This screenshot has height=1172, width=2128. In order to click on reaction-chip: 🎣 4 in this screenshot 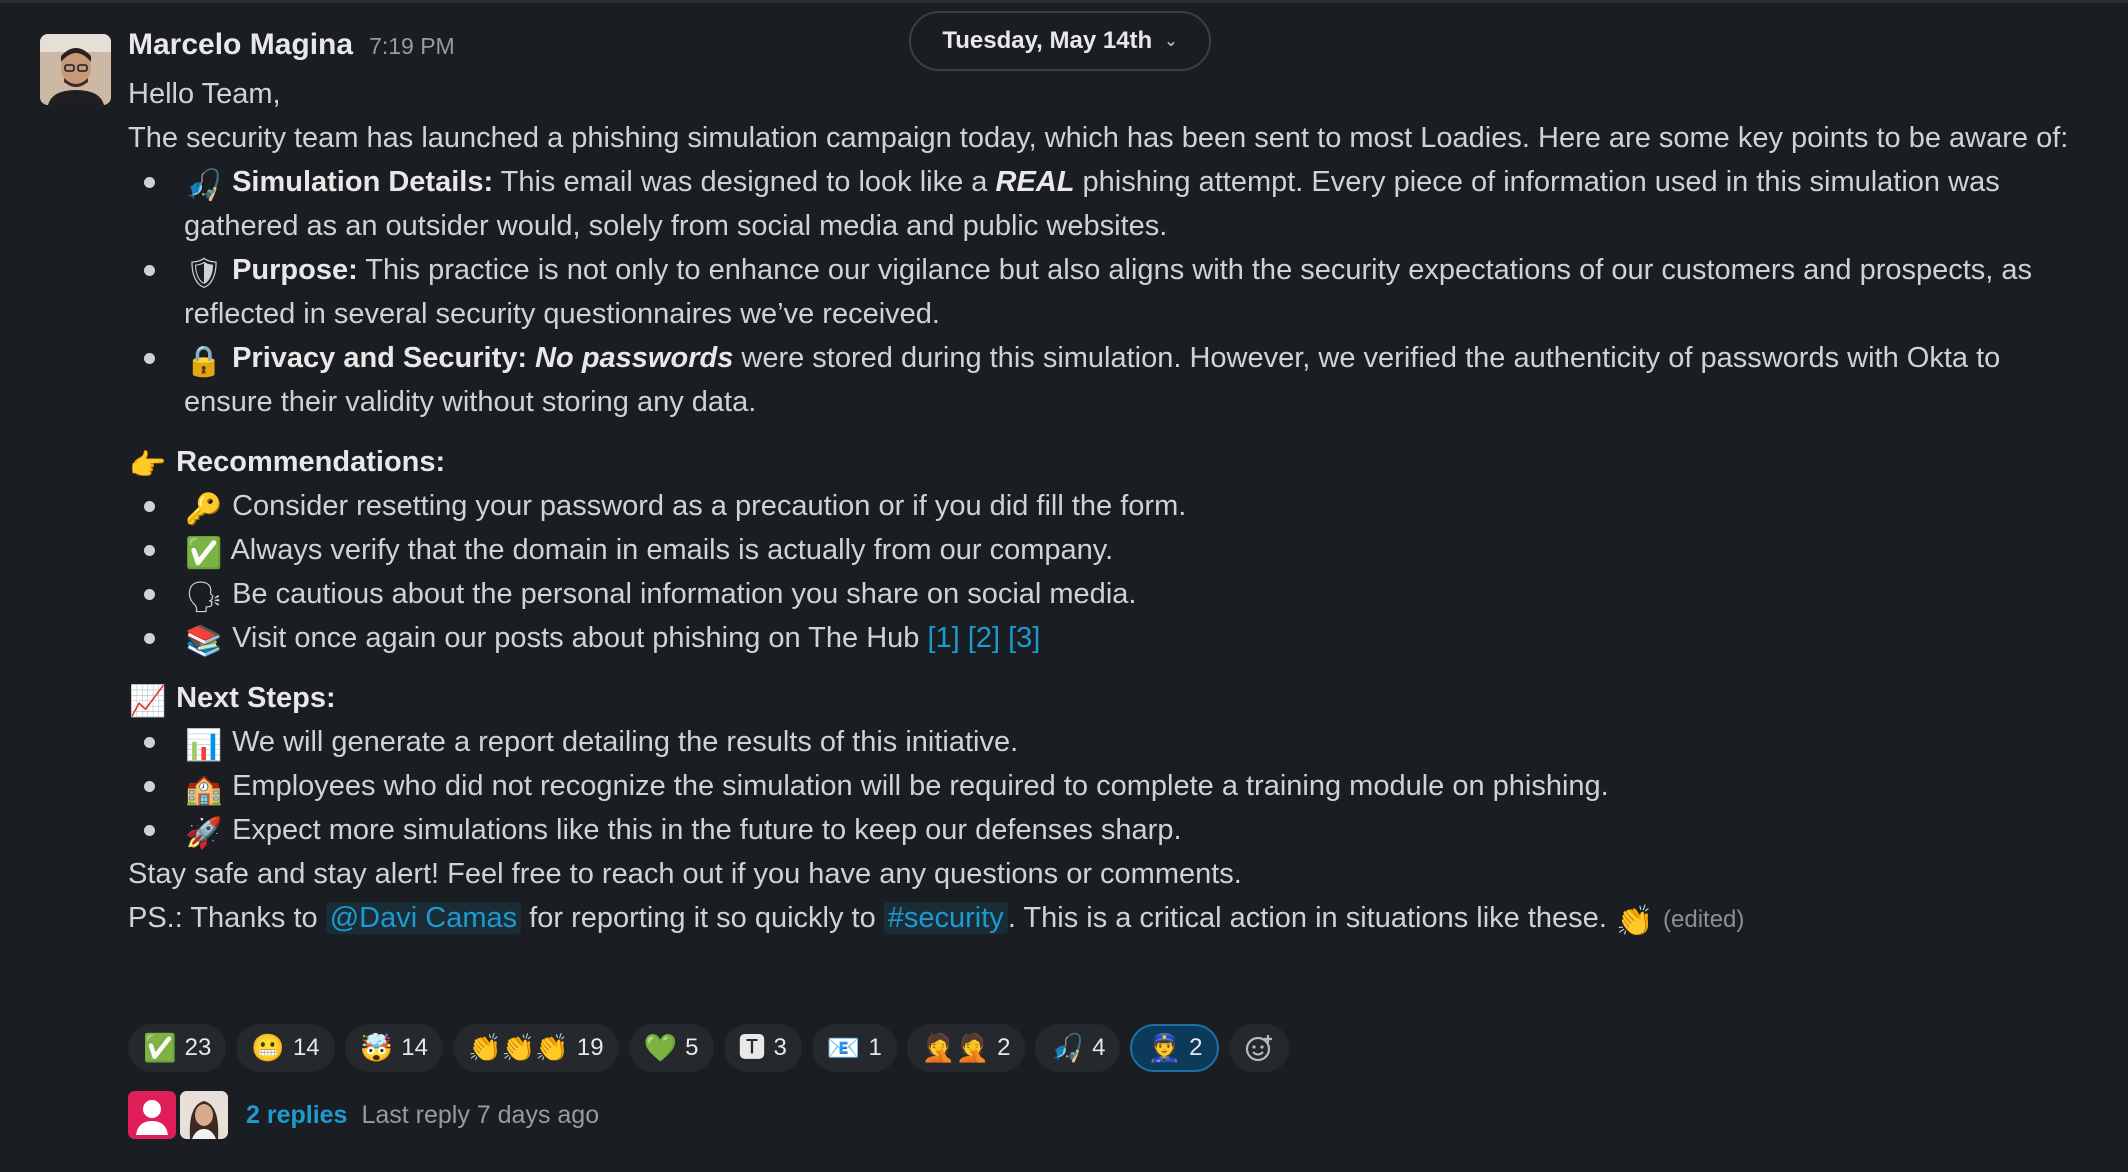, I will do `click(1078, 1048)`.